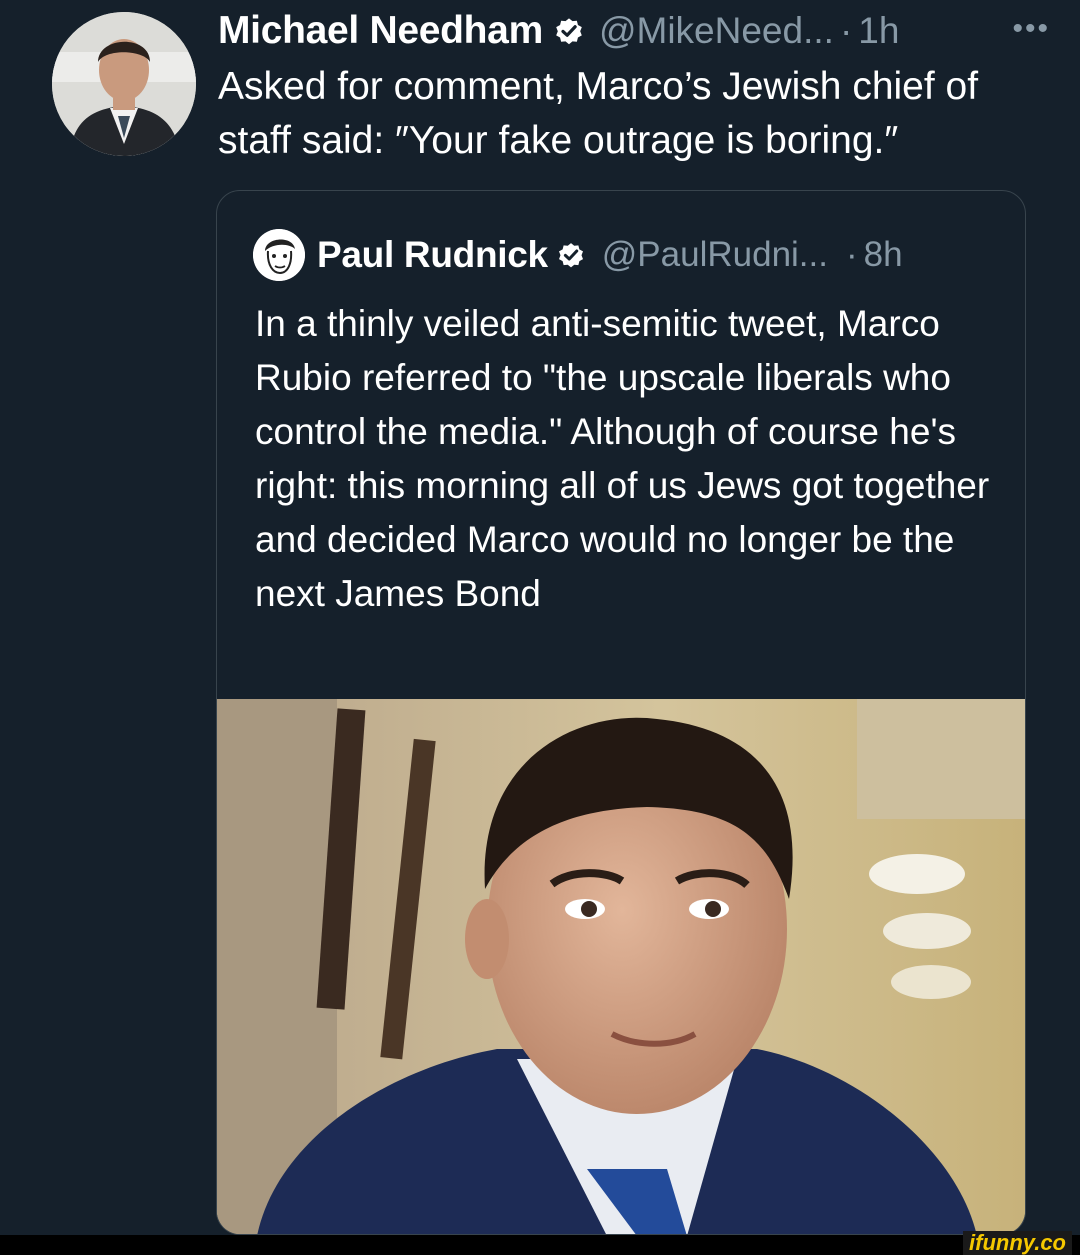 This screenshot has width=1080, height=1255. I want to click on author-avatar-image, so click(124, 84).